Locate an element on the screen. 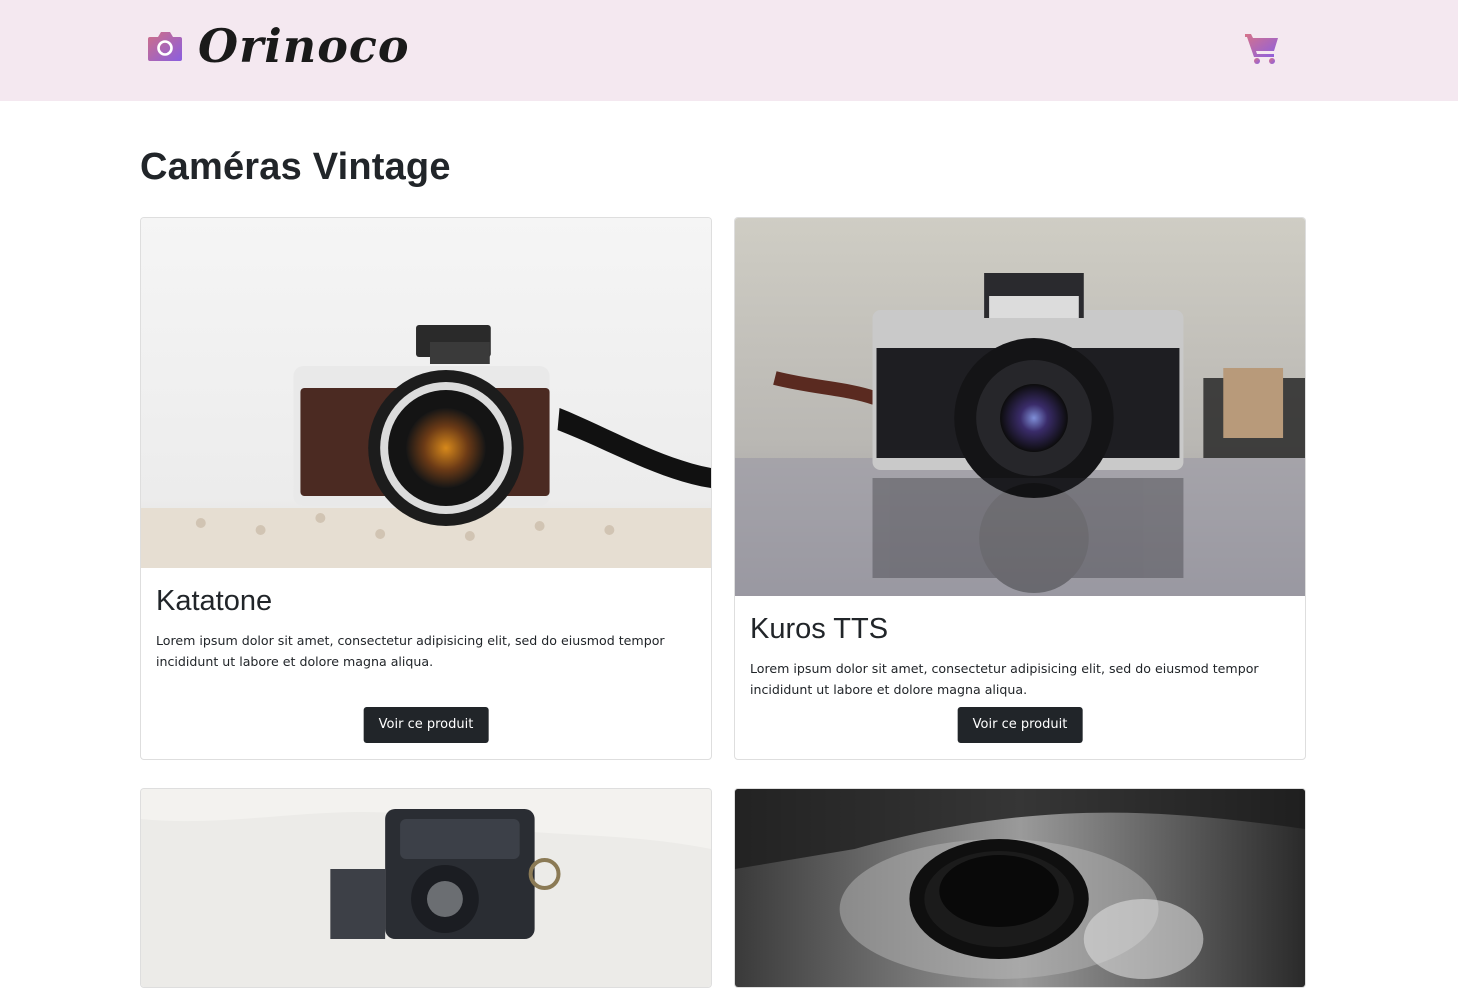  camera-logo-icon is located at coordinates (165, 46).